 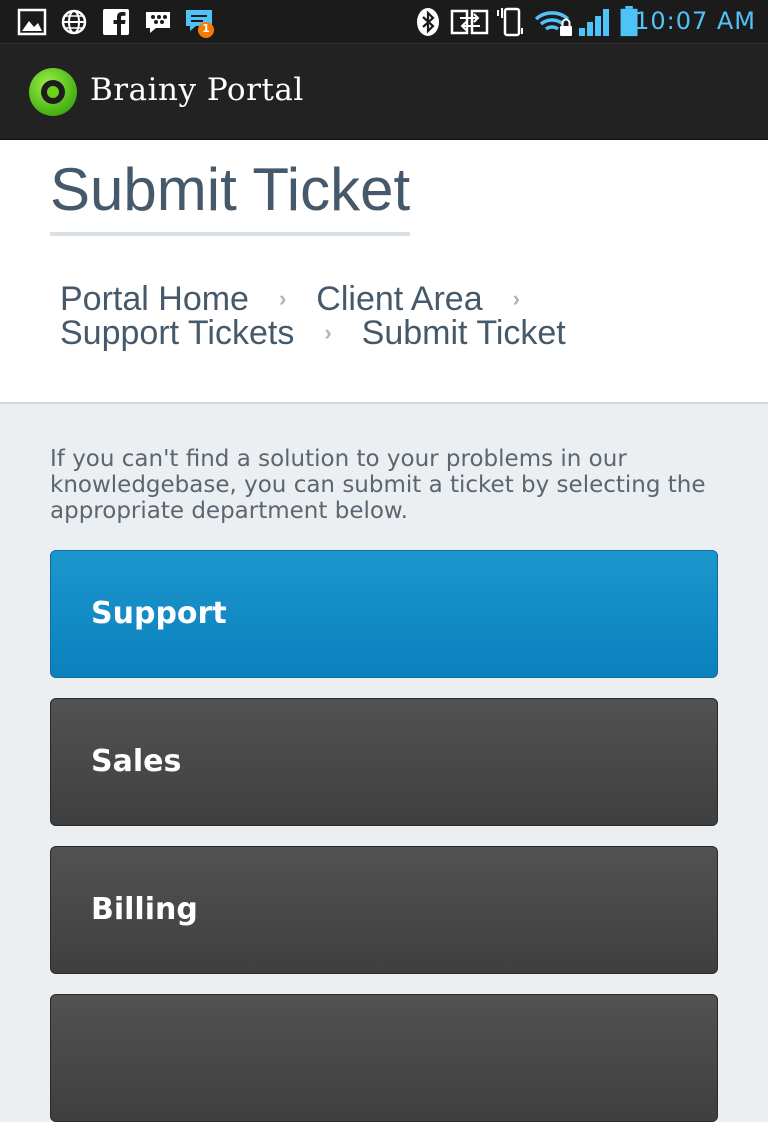 What do you see at coordinates (53, 92) in the screenshot?
I see `ring-logo-icon` at bounding box center [53, 92].